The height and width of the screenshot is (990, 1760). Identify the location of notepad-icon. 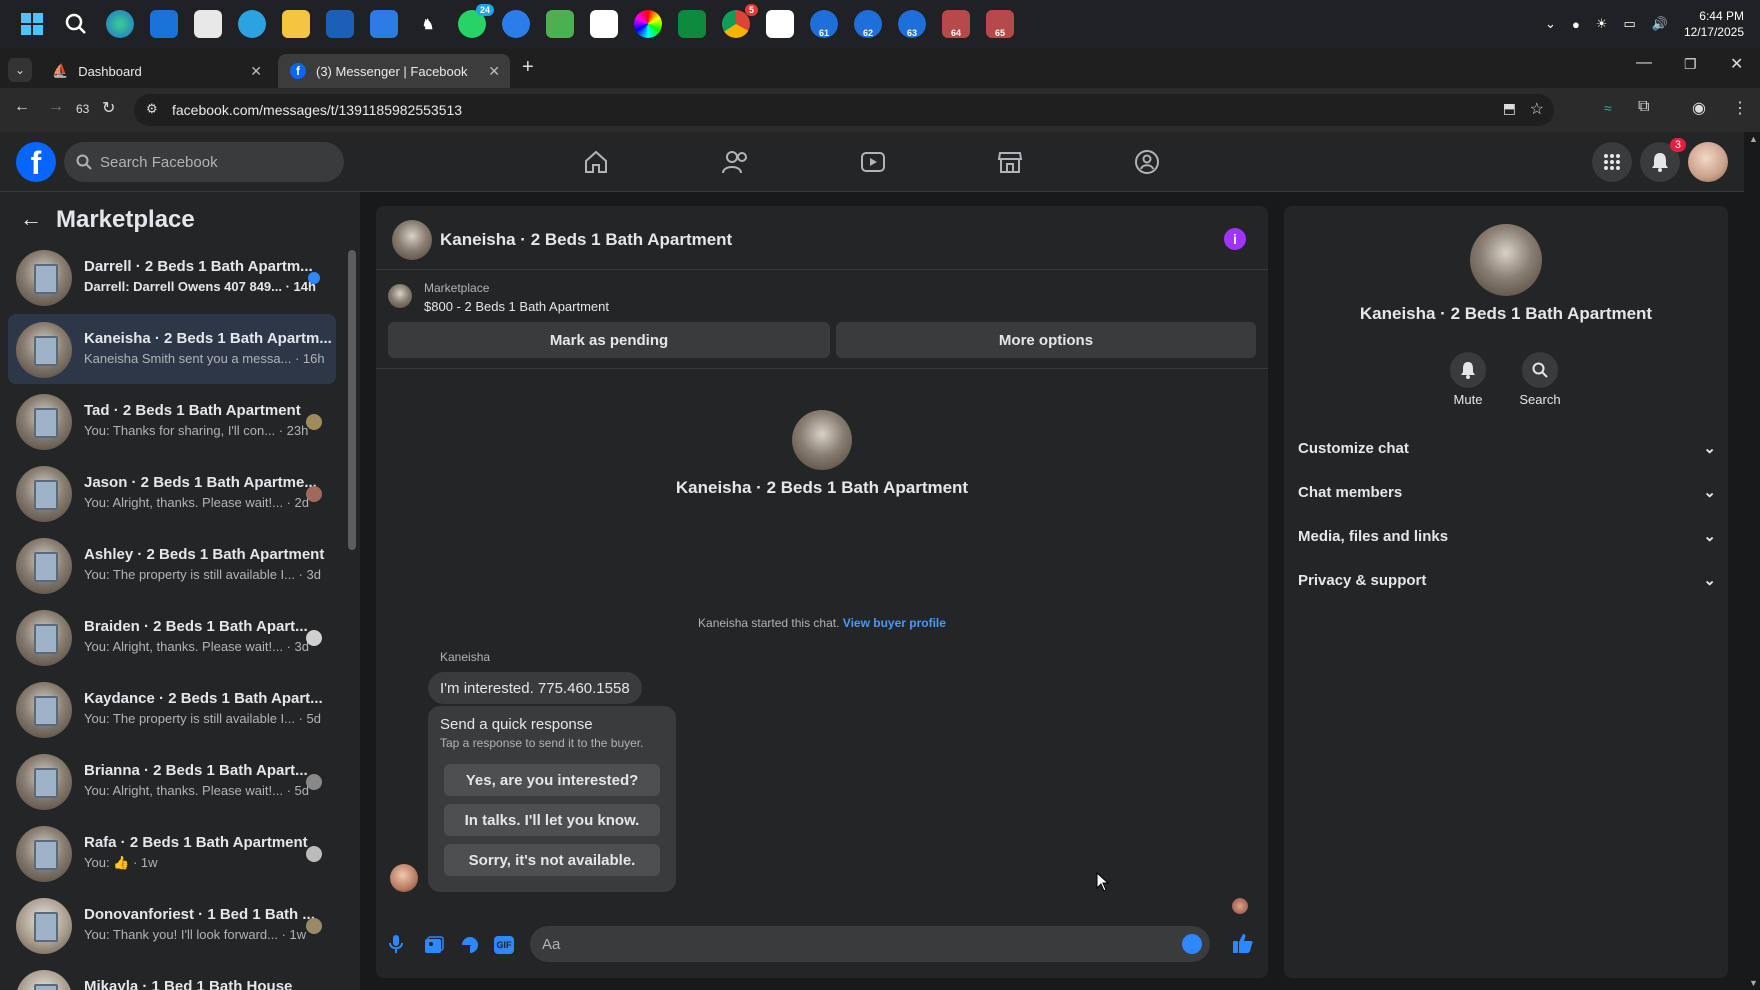
(340, 24).